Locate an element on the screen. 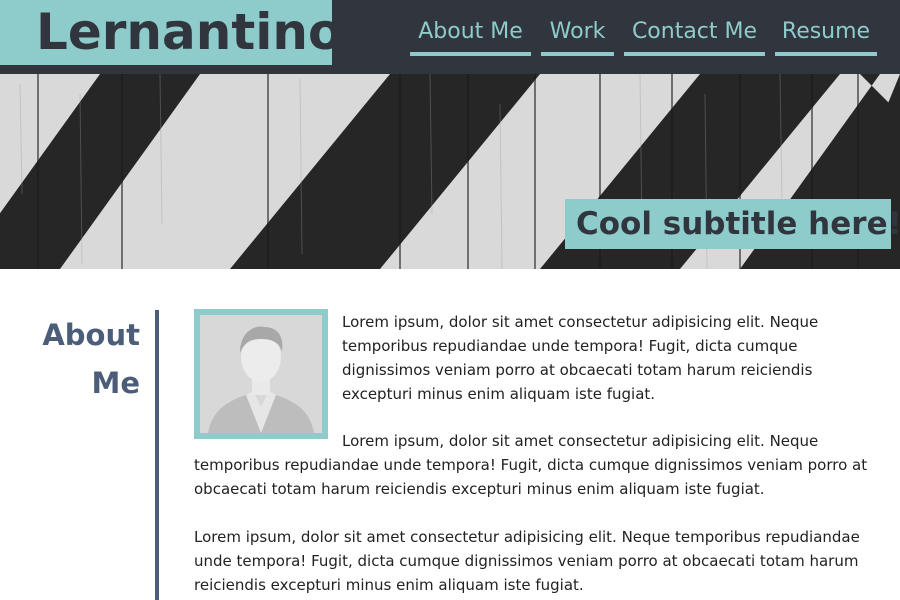 Image resolution: width=900 pixels, height=600 pixels. logo-box: Lernantino is located at coordinates (171, 32).